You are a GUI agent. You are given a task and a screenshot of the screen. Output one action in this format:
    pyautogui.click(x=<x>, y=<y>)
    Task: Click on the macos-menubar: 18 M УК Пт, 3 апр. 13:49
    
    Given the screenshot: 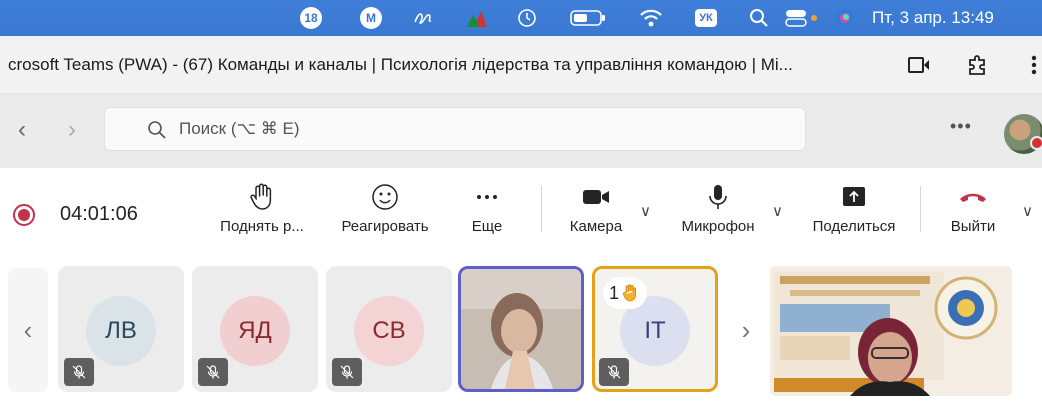 What is the action you would take?
    pyautogui.click(x=521, y=18)
    